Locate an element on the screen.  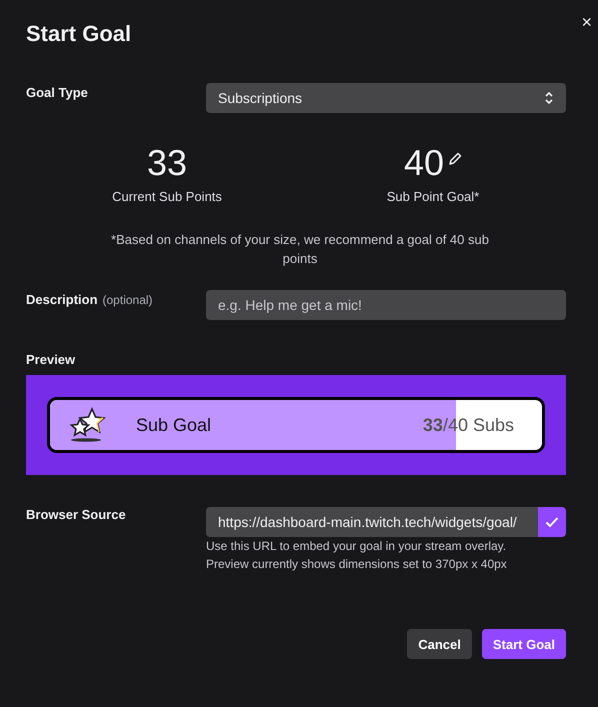
field-label: Browser Source is located at coordinates (76, 514).